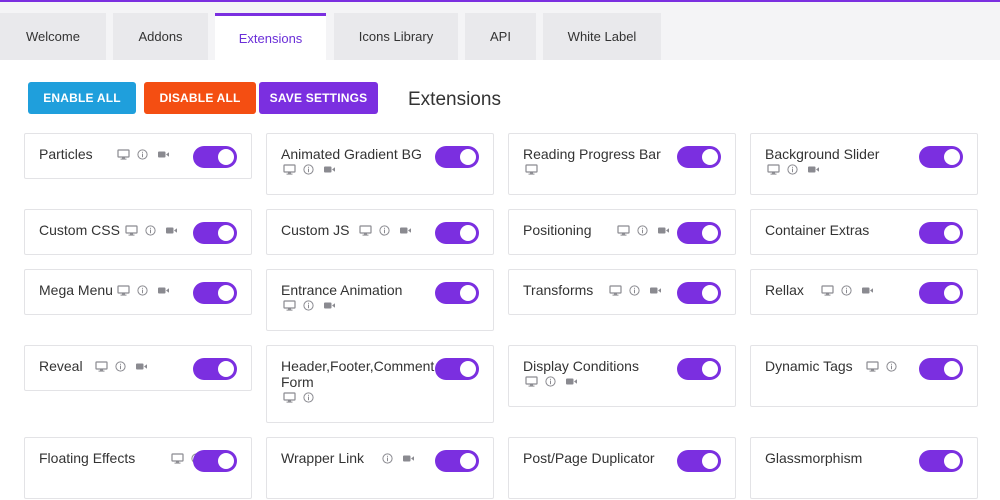 This screenshot has width=1000, height=500. Describe the element at coordinates (622, 468) in the screenshot. I see `extension-card: Post/Page Duplicator` at that location.